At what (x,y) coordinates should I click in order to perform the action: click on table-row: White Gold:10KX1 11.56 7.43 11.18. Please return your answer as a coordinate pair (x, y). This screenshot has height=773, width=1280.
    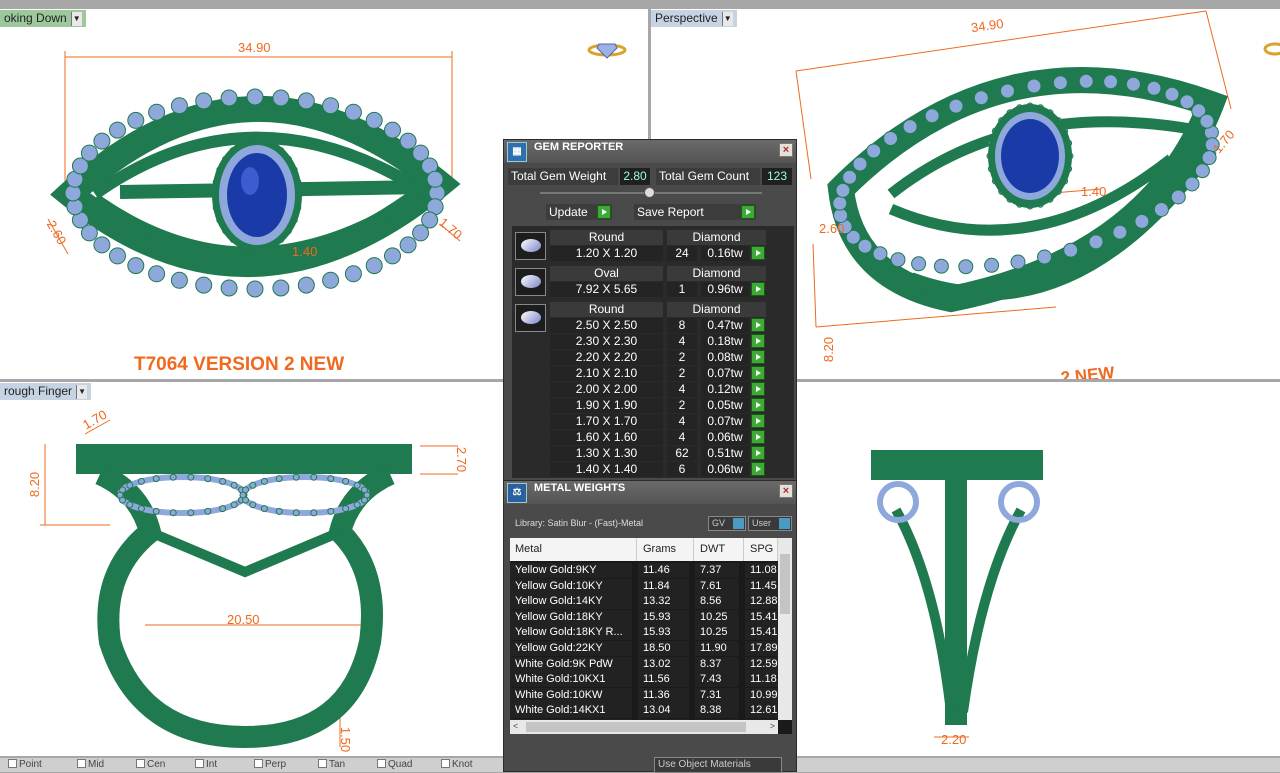
    Looking at the image, I should click on (644, 680).